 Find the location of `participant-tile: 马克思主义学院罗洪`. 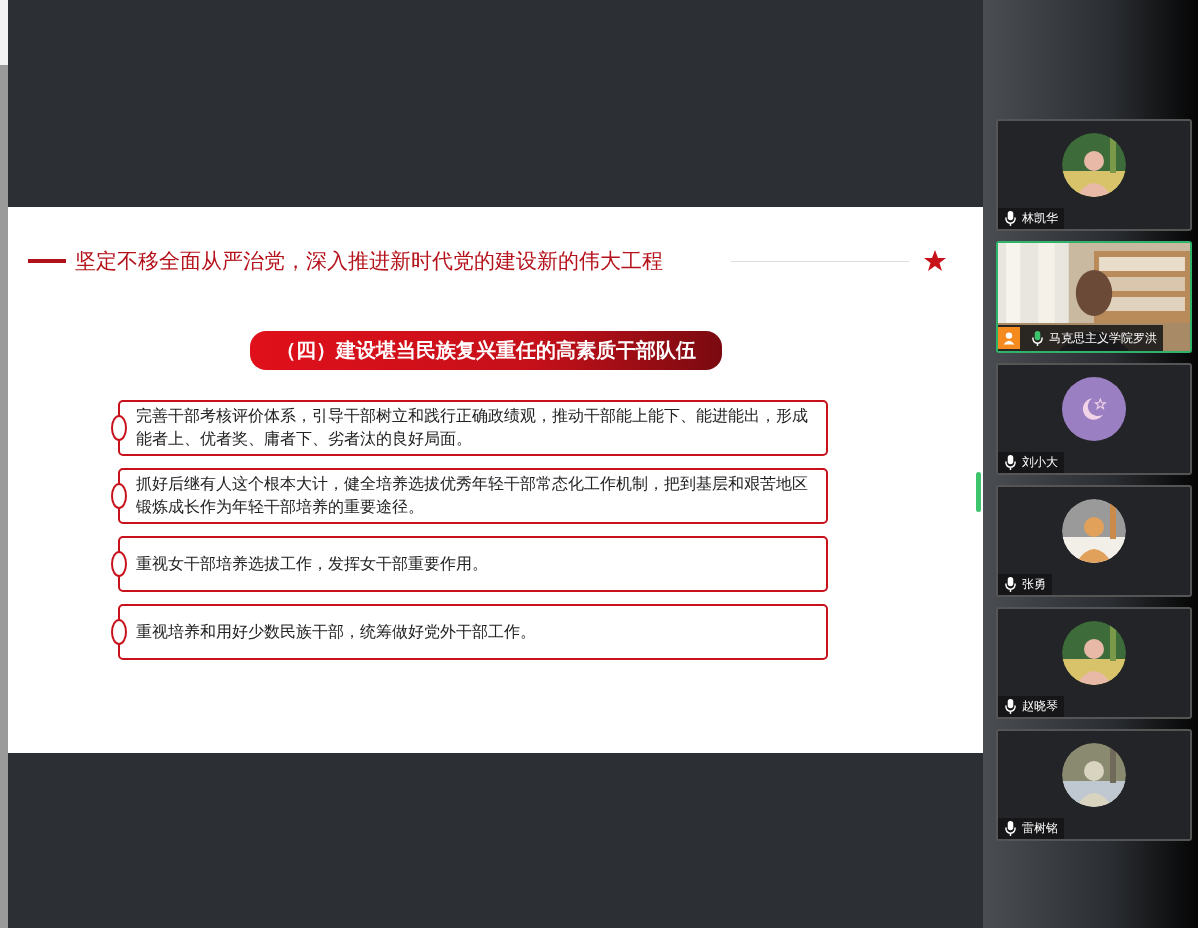

participant-tile: 马克思主义学院罗洪 is located at coordinates (1094, 297).